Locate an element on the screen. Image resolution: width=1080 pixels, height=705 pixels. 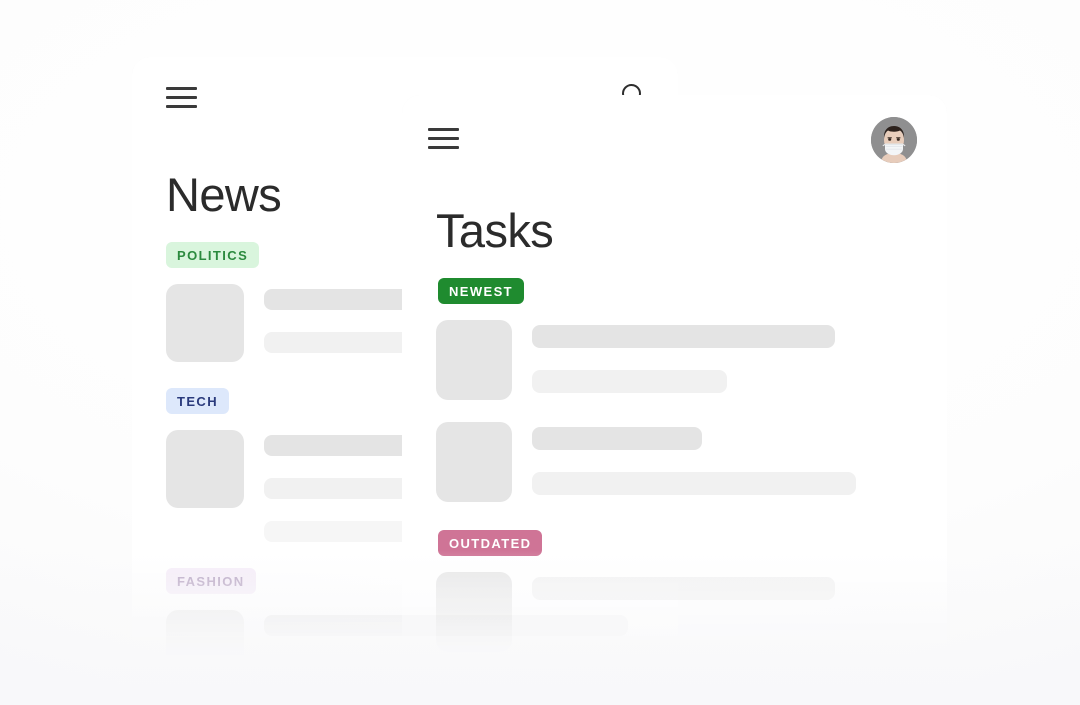
status-badge-fashion: FASHION is located at coordinates (211, 581).